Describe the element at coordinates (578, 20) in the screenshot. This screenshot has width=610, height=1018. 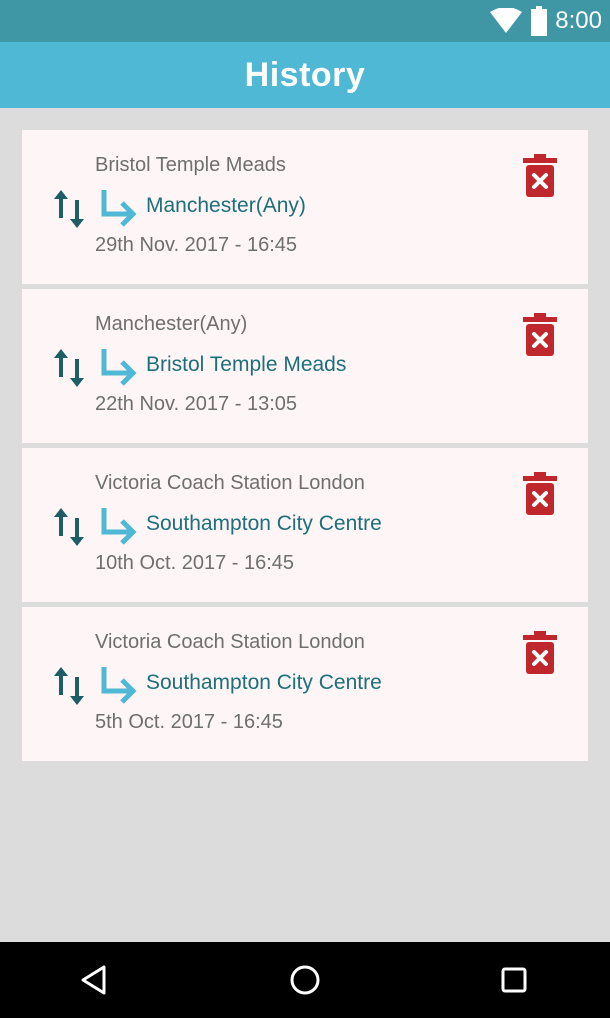
I see `status-time: 8:00` at that location.